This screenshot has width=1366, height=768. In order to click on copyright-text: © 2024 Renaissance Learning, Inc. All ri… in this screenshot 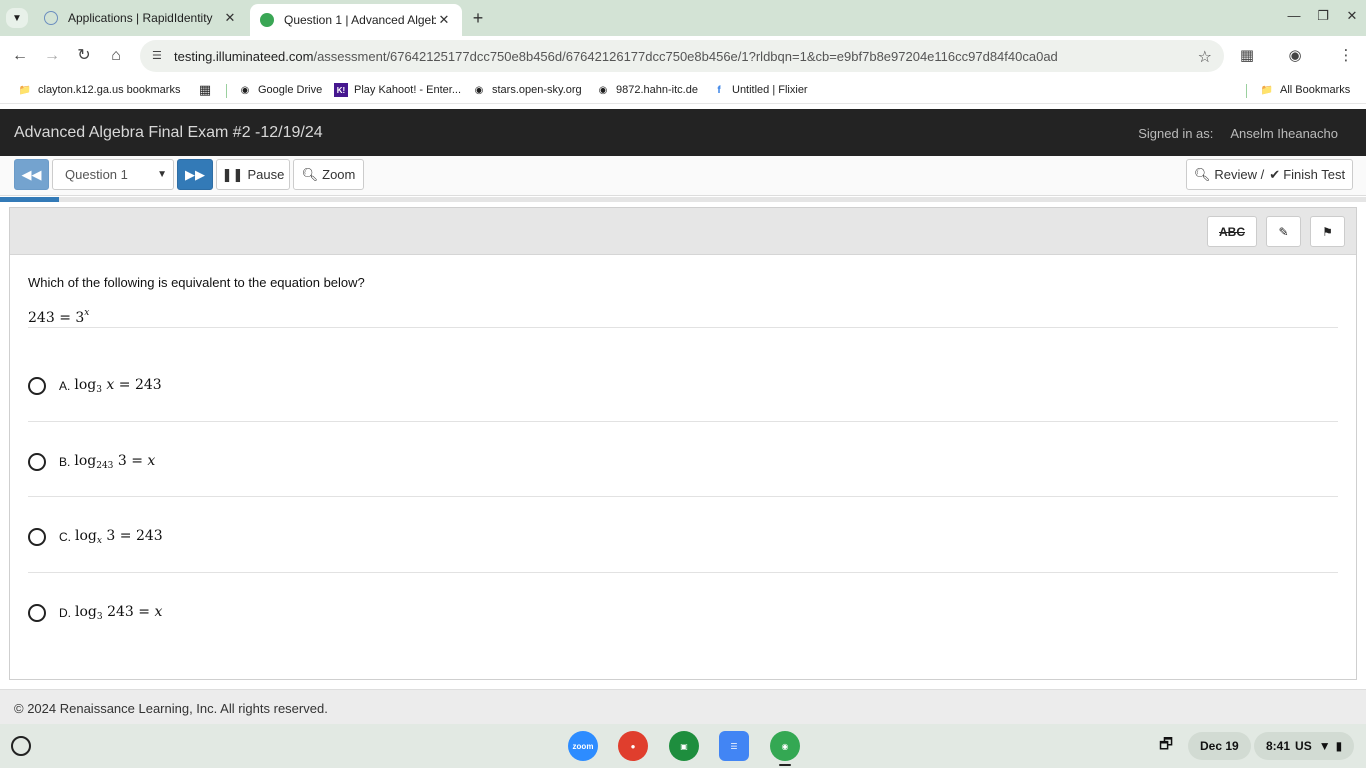, I will do `click(171, 708)`.